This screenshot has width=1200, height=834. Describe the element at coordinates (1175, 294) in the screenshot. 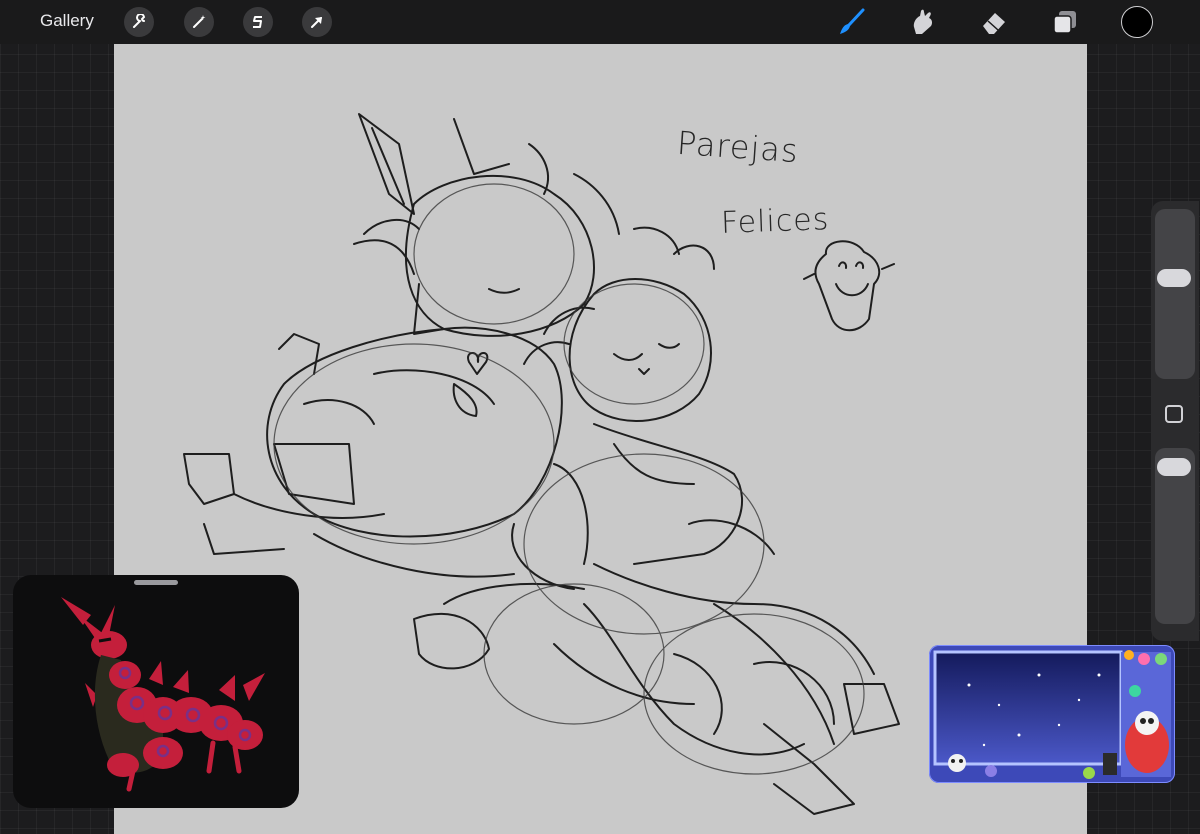

I see `brush-size-slider` at that location.